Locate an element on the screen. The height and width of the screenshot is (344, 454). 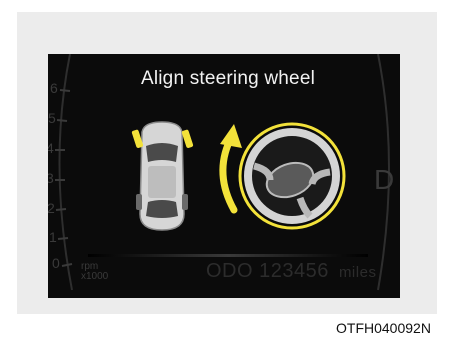
gear-indicator: D is located at coordinates (384, 179).